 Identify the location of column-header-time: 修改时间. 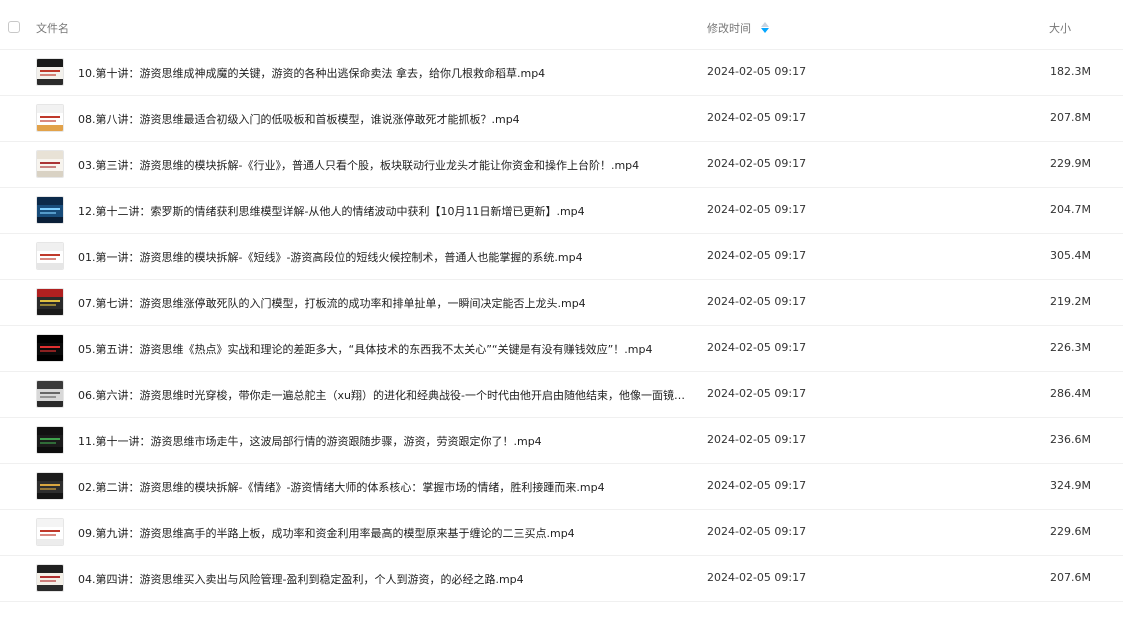
(738, 28).